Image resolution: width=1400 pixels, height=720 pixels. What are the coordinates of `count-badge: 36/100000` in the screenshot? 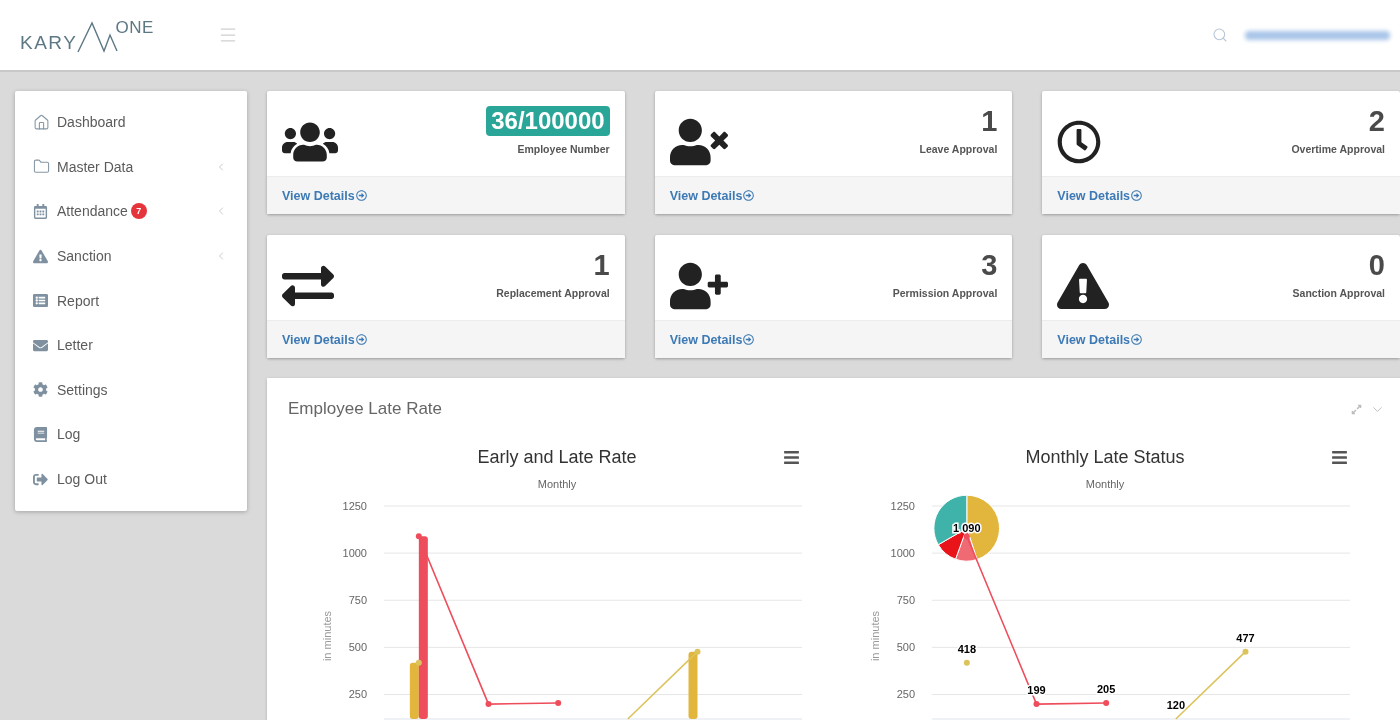 It's located at (548, 121).